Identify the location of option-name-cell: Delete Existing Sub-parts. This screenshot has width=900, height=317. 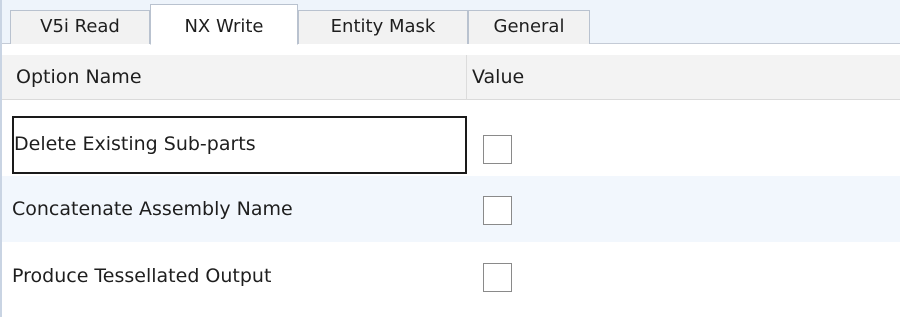
(239, 145).